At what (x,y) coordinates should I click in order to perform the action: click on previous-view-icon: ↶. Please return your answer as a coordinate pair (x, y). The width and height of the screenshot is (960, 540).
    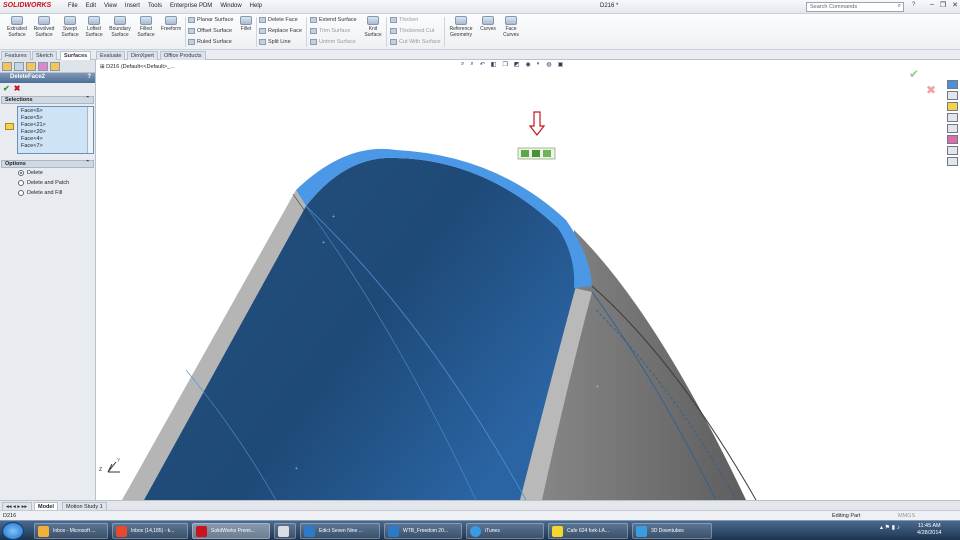
    Looking at the image, I should click on (482, 64).